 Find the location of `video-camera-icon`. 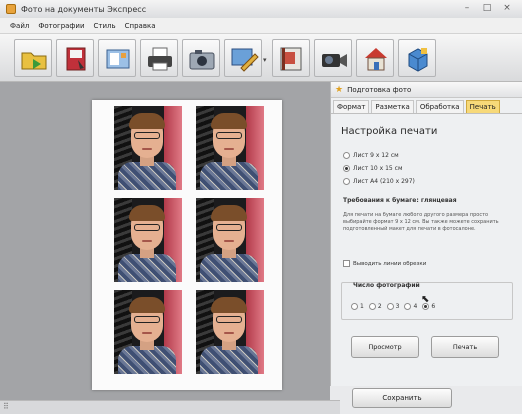

video-camera-icon is located at coordinates (334, 60).